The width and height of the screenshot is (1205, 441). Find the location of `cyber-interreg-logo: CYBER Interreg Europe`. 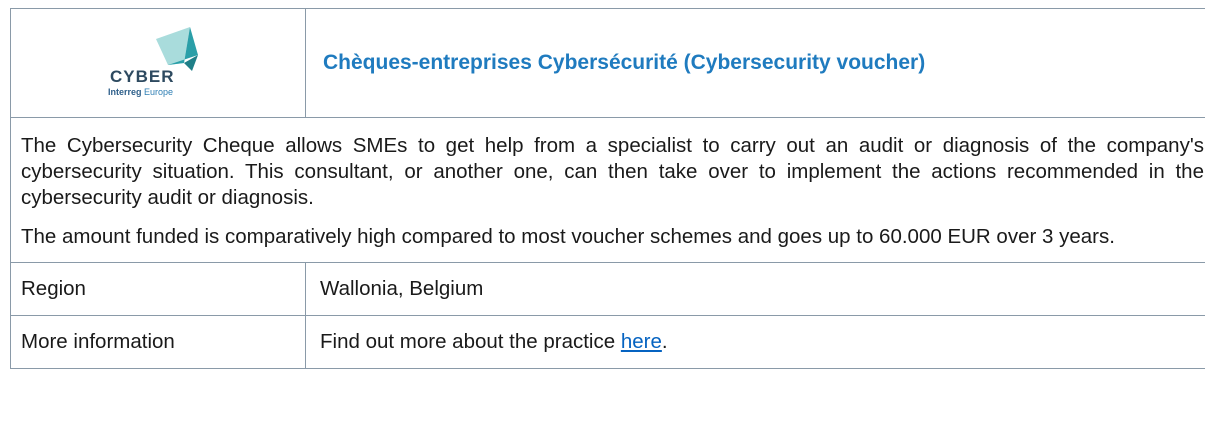

cyber-interreg-logo: CYBER Interreg Europe is located at coordinates (158, 61).